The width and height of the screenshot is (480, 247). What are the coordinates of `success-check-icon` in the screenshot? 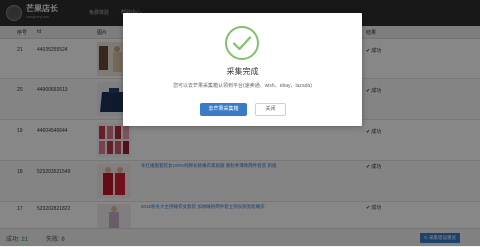 It's located at (242, 43).